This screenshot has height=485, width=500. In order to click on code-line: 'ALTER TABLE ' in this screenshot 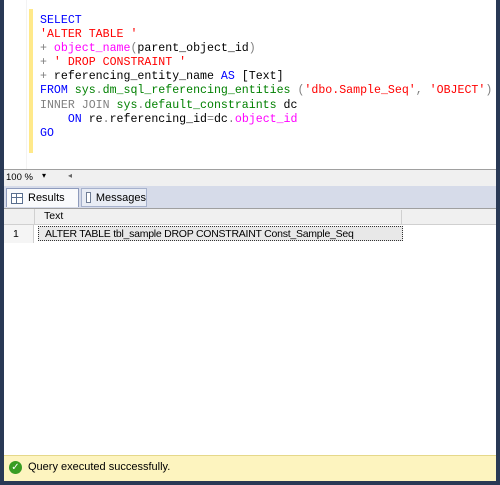, I will do `click(268, 35)`.